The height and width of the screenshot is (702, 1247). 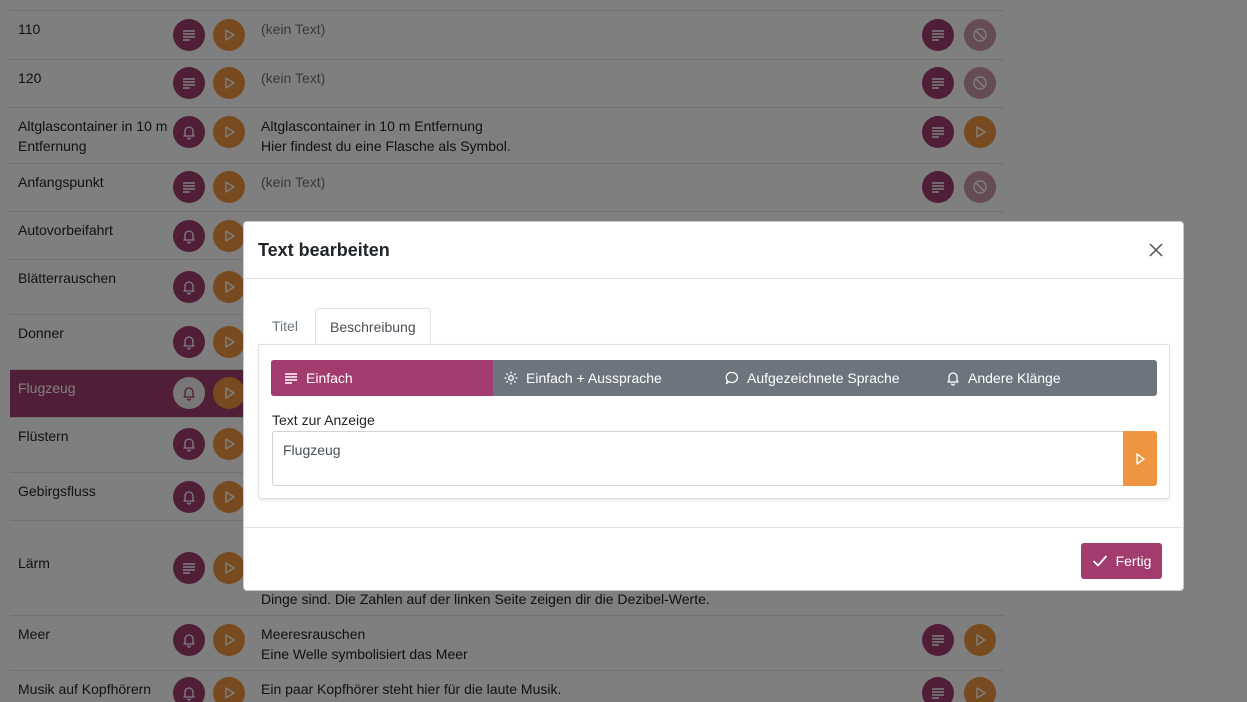 I want to click on done-button: Fertig, so click(x=1121, y=561).